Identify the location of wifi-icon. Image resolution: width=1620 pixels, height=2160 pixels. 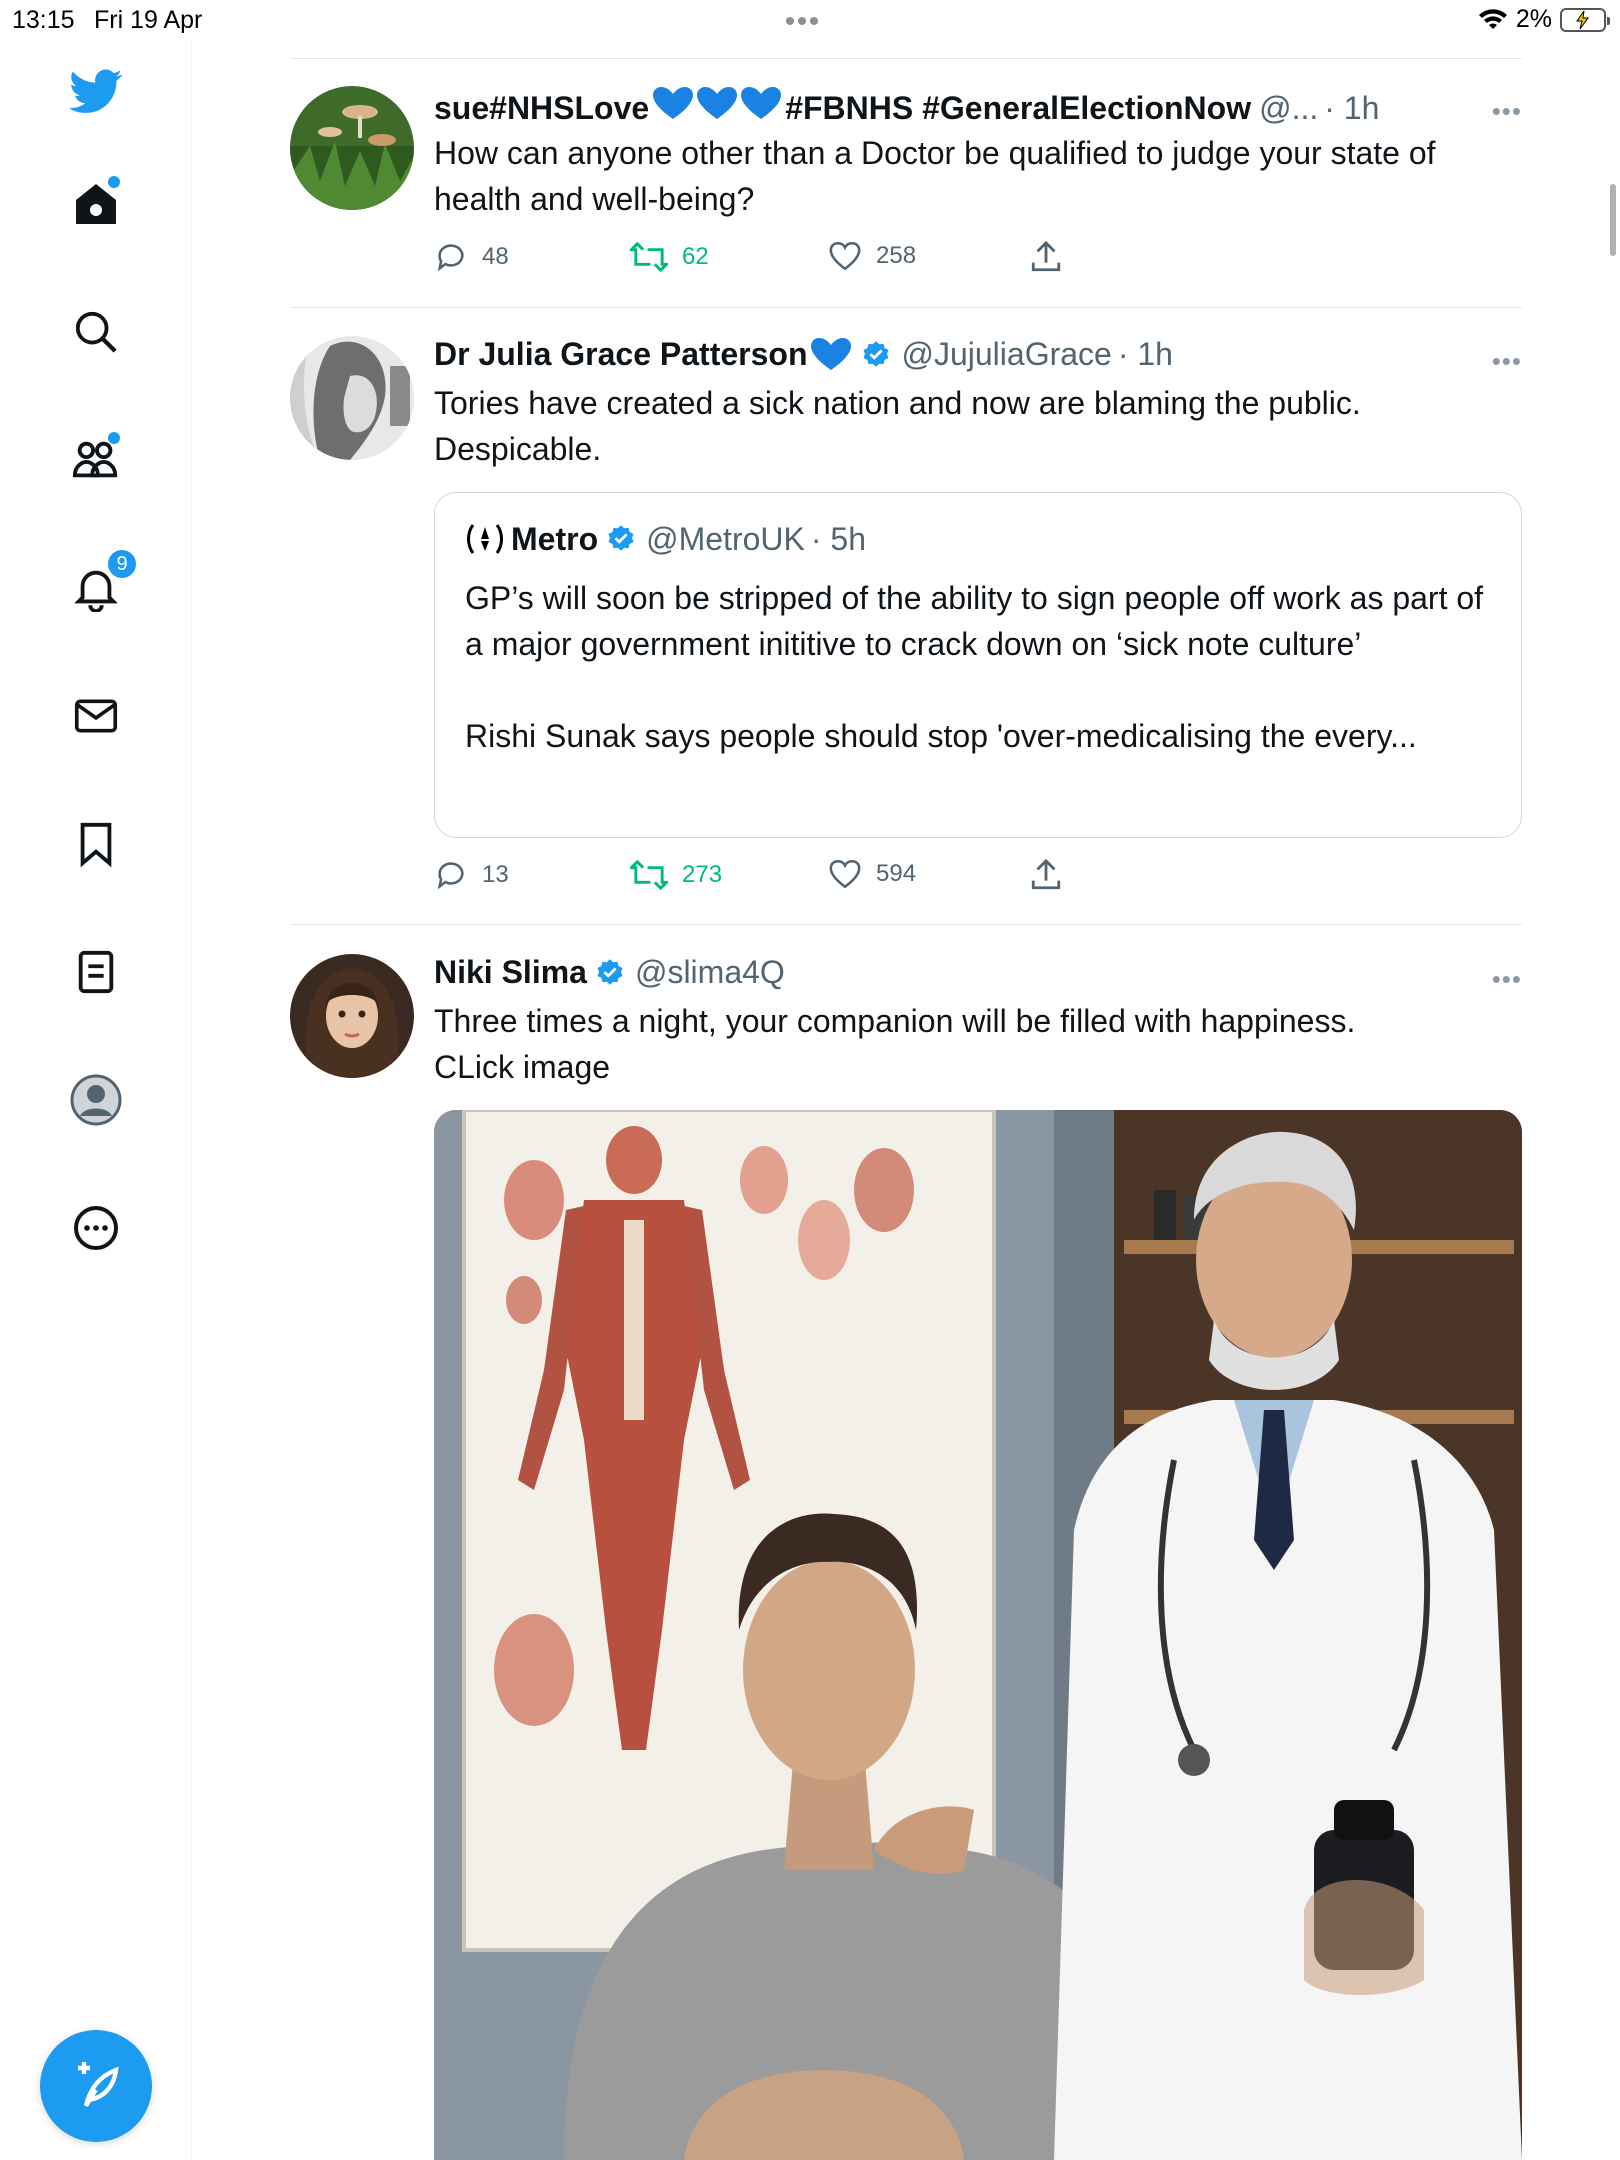
(1492, 18).